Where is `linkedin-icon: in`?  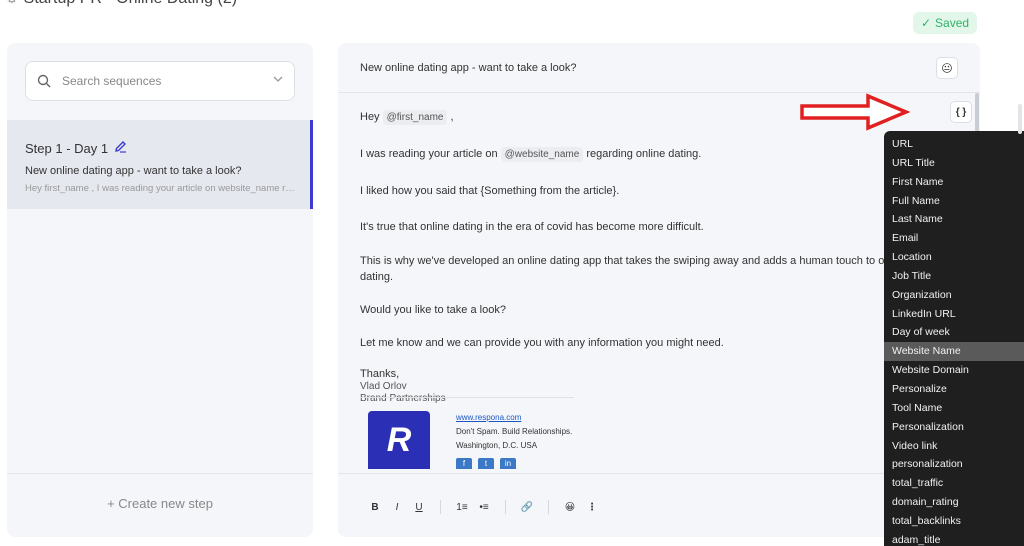
linkedin-icon: in is located at coordinates (508, 463).